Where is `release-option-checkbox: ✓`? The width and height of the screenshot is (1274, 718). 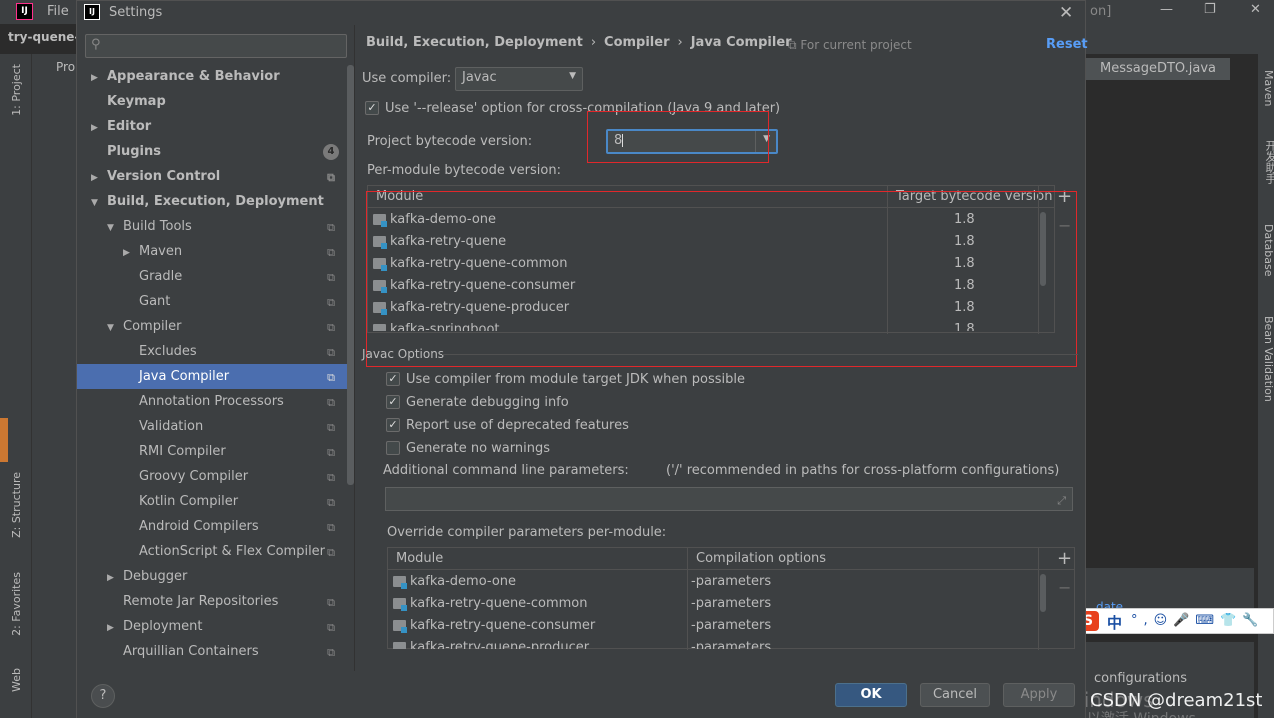 release-option-checkbox: ✓ is located at coordinates (372, 108).